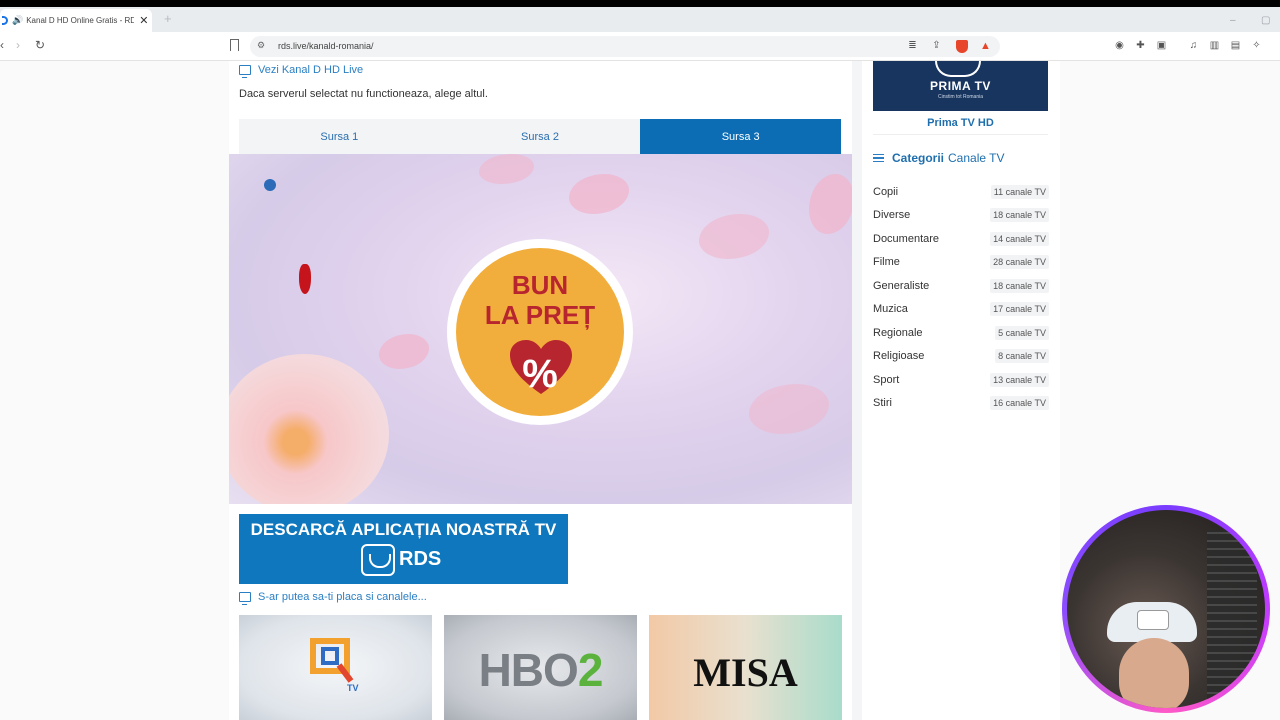  Describe the element at coordinates (961, 380) in the screenshot. I see `category-item: Sport 13 canale TV` at that location.